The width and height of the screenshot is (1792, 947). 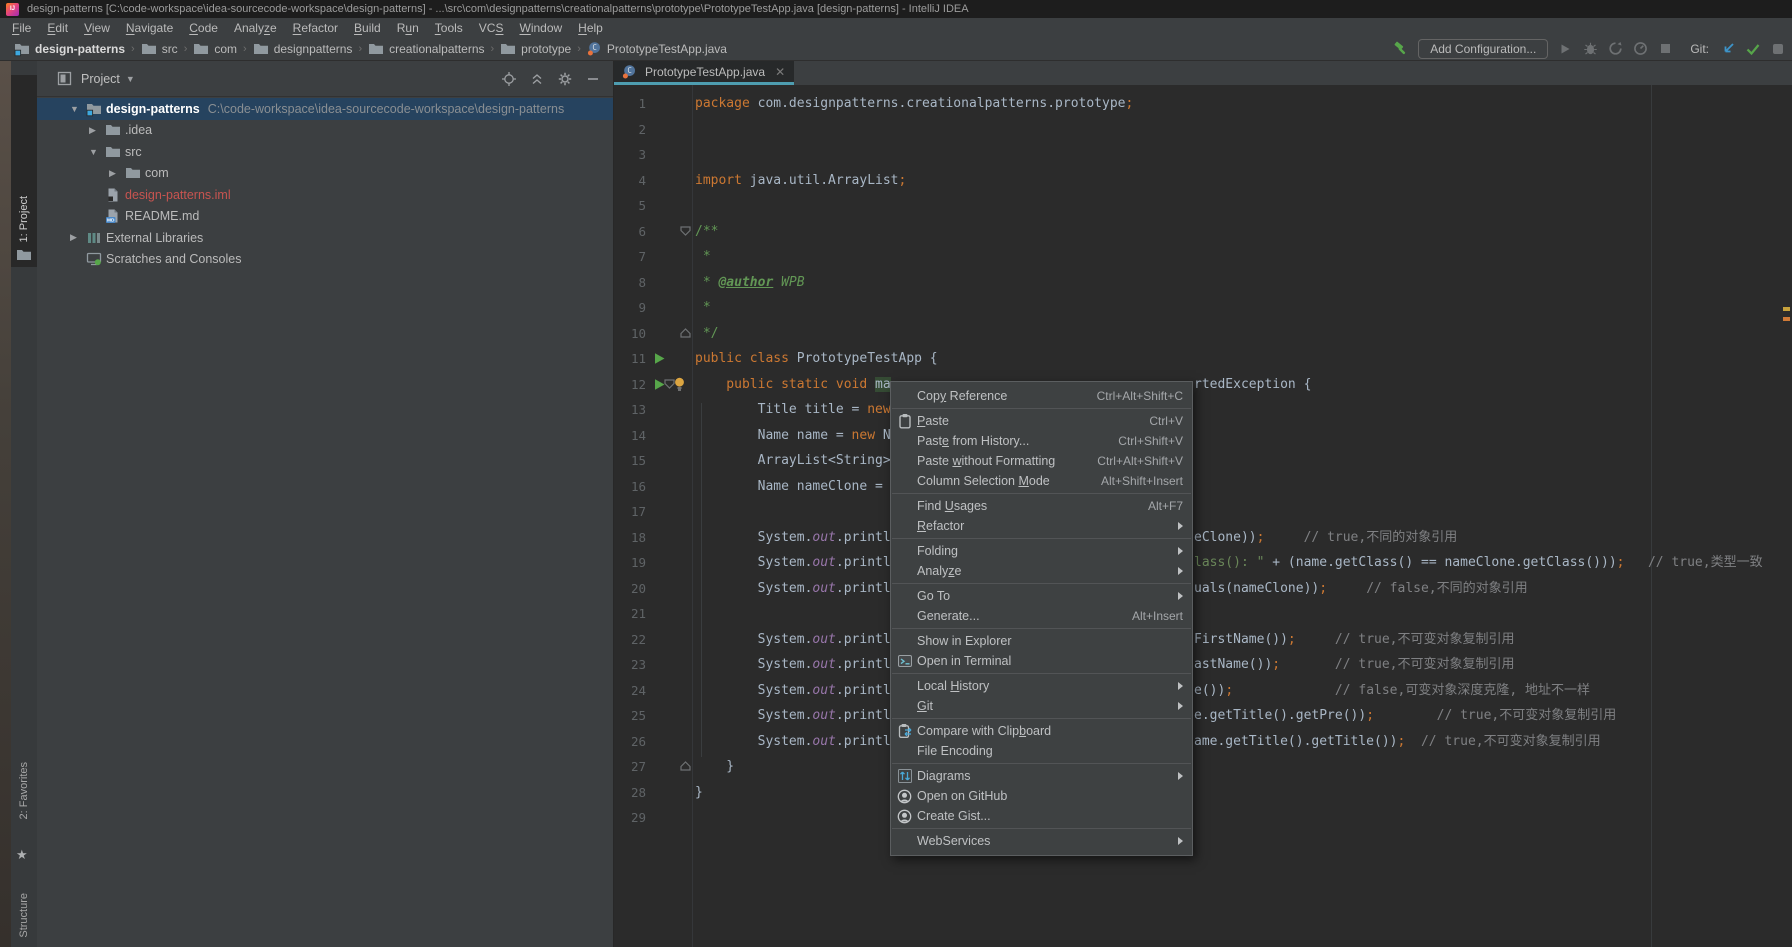 What do you see at coordinates (1728, 49) in the screenshot?
I see `git-update-icon` at bounding box center [1728, 49].